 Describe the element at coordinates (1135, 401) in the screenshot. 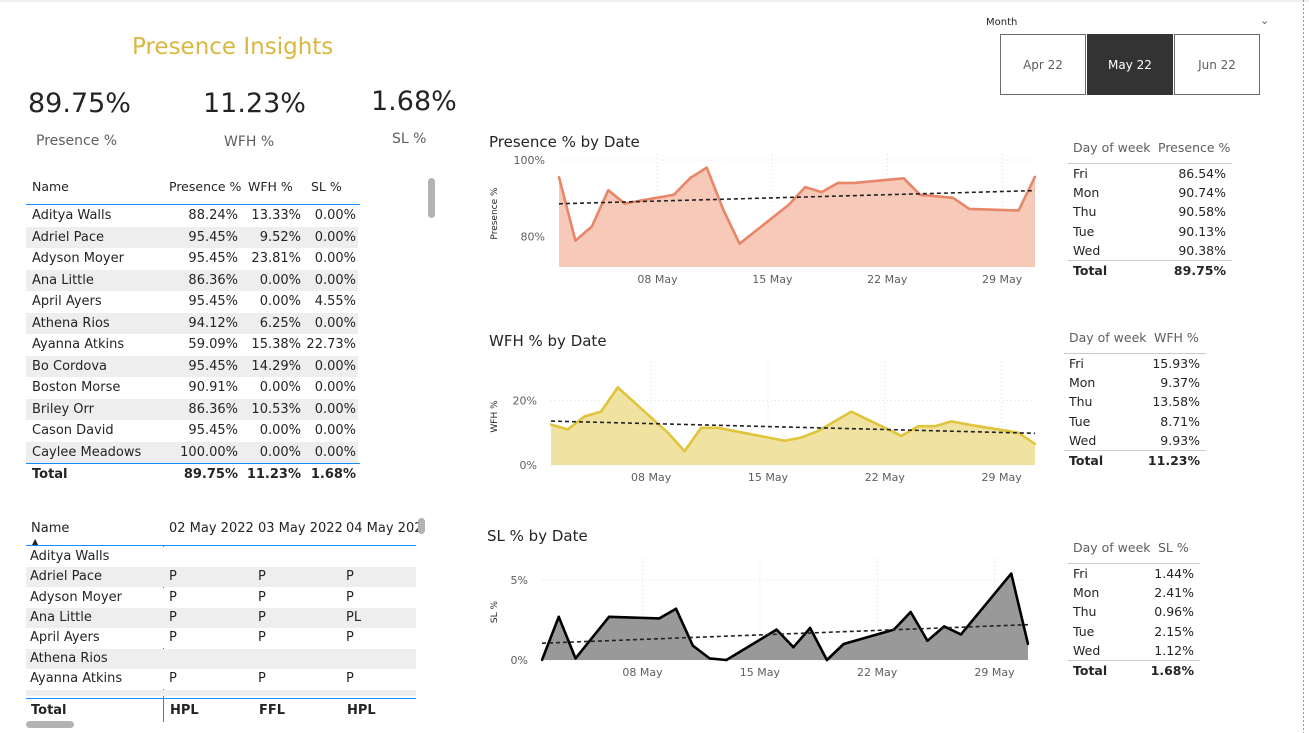

I see `table-row: Thu 13.58%` at that location.